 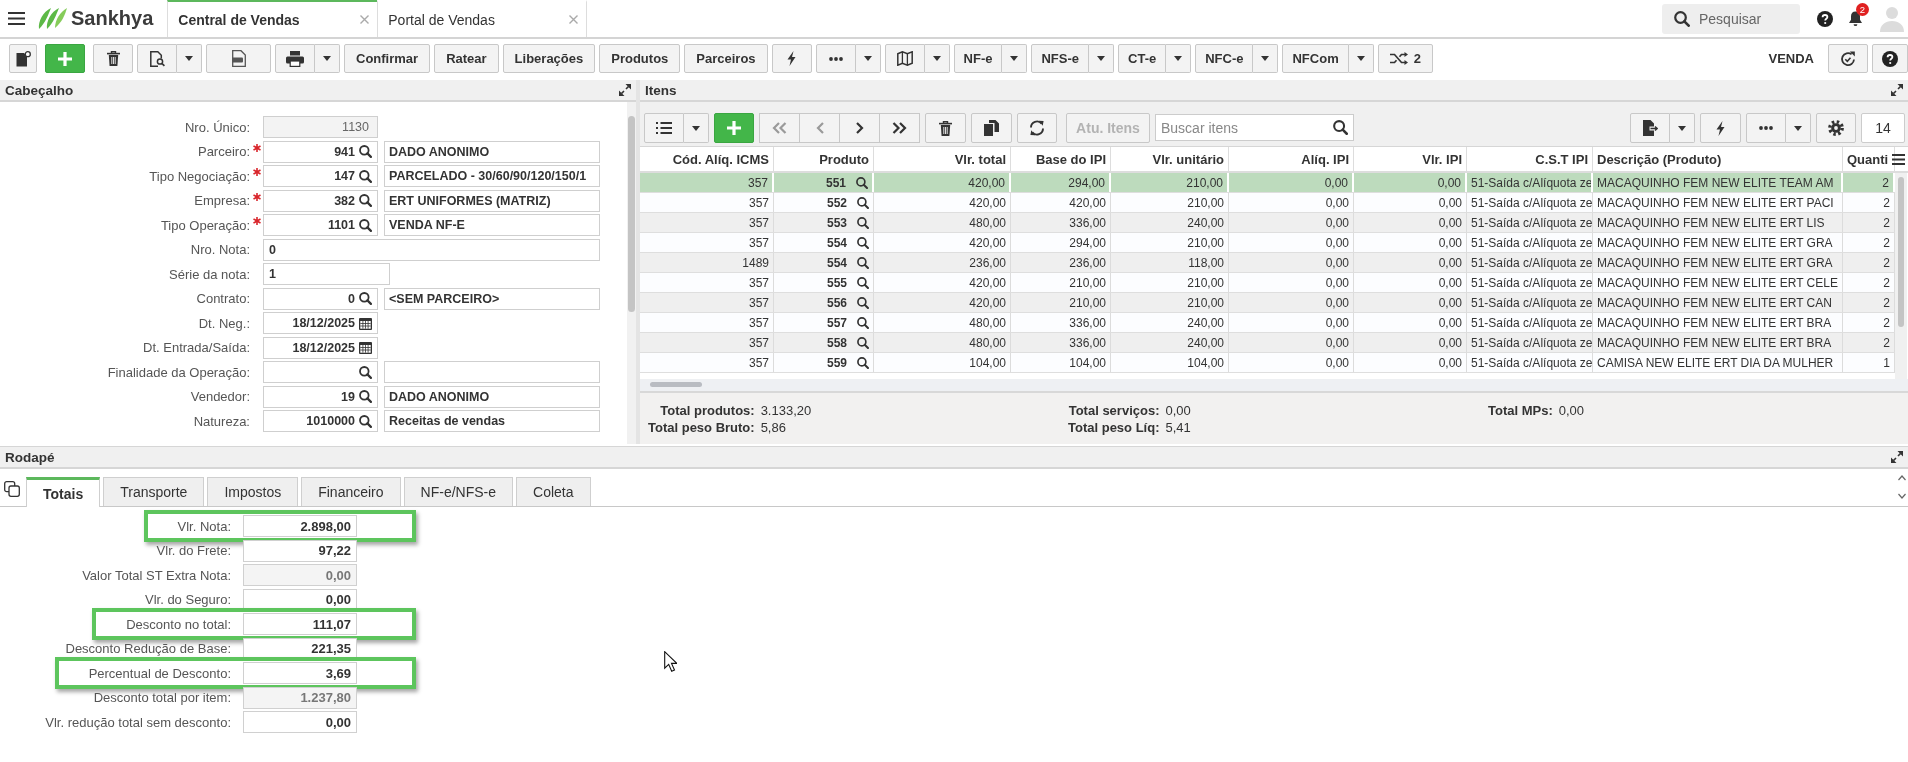 I want to click on column-header: Vlr. unitário, so click(x=1170, y=159).